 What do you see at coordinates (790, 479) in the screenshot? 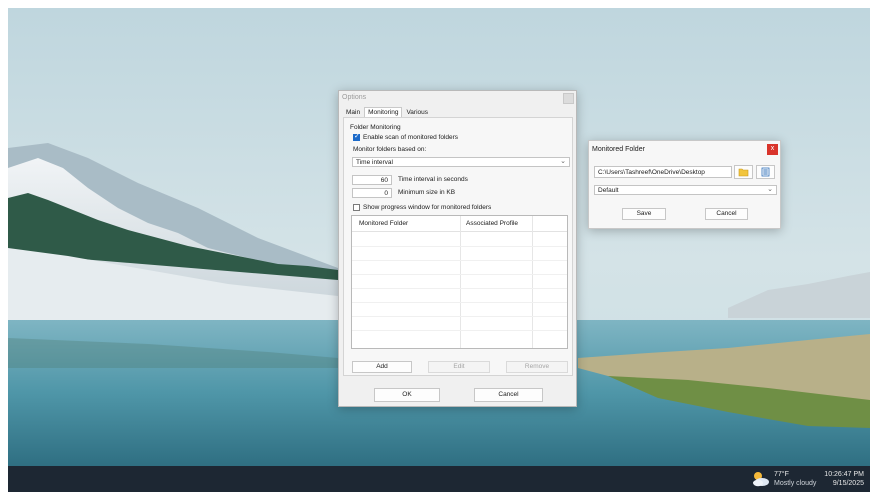
I see `weather-widget: 77°F Mostly cloudy` at bounding box center [790, 479].